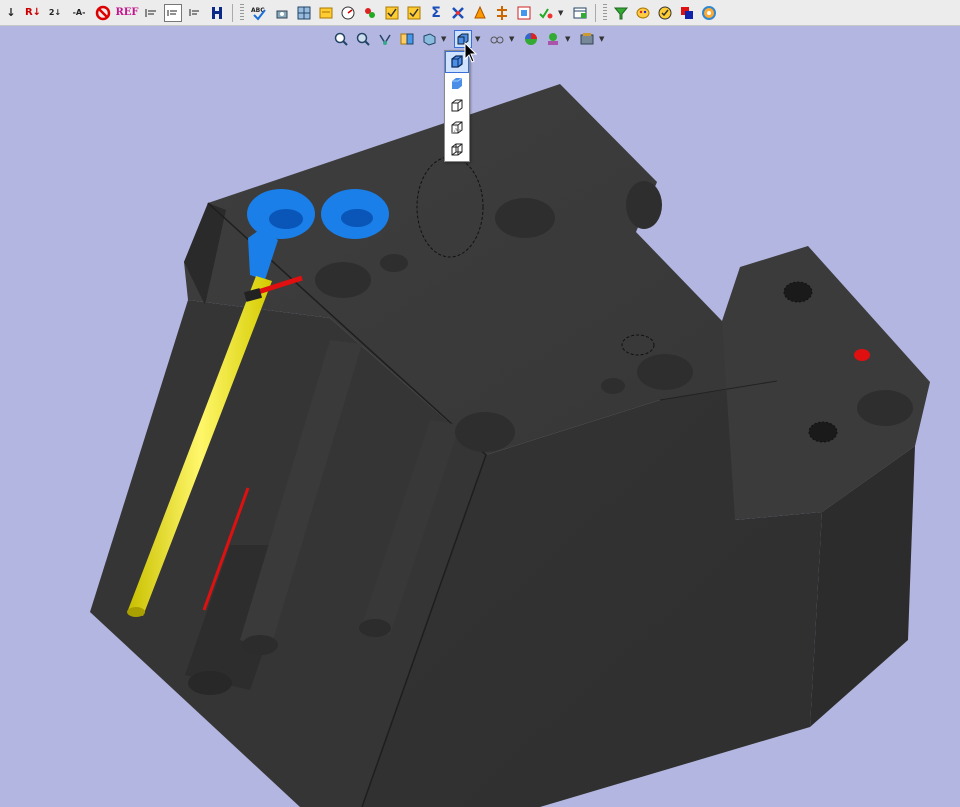 This screenshot has height=807, width=960. What do you see at coordinates (385, 39) in the screenshot?
I see `rotate-icon` at bounding box center [385, 39].